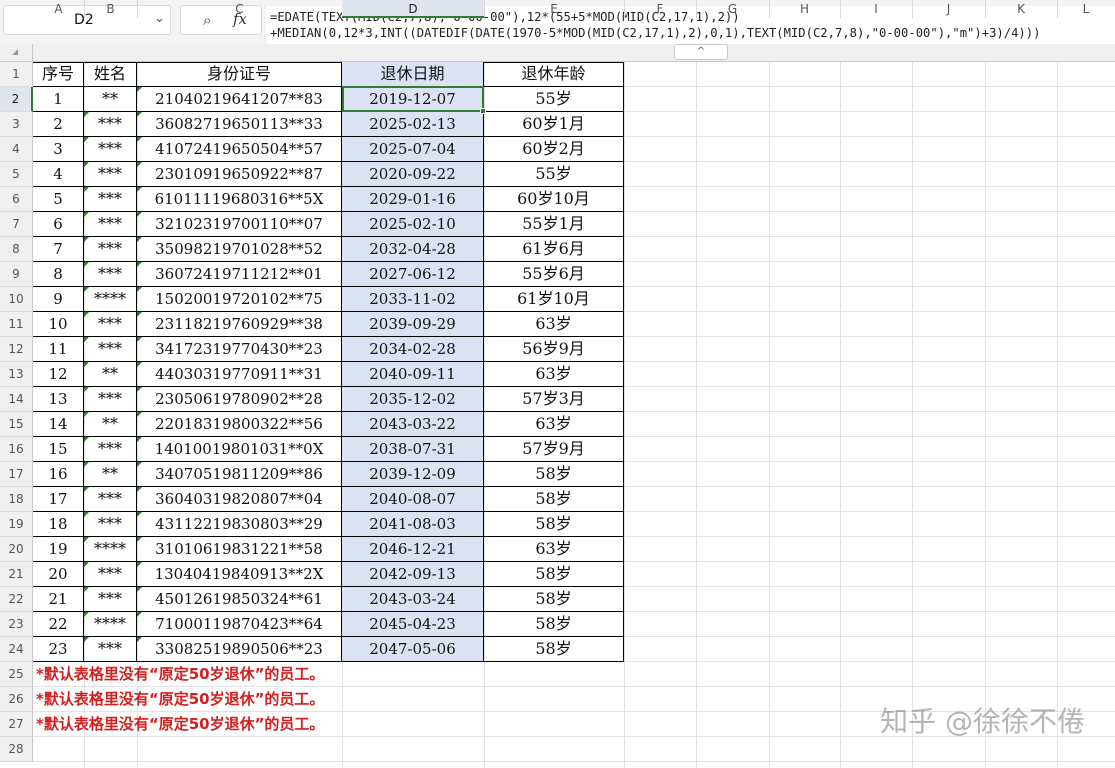  I want to click on column-header-h: H, so click(805, 9).